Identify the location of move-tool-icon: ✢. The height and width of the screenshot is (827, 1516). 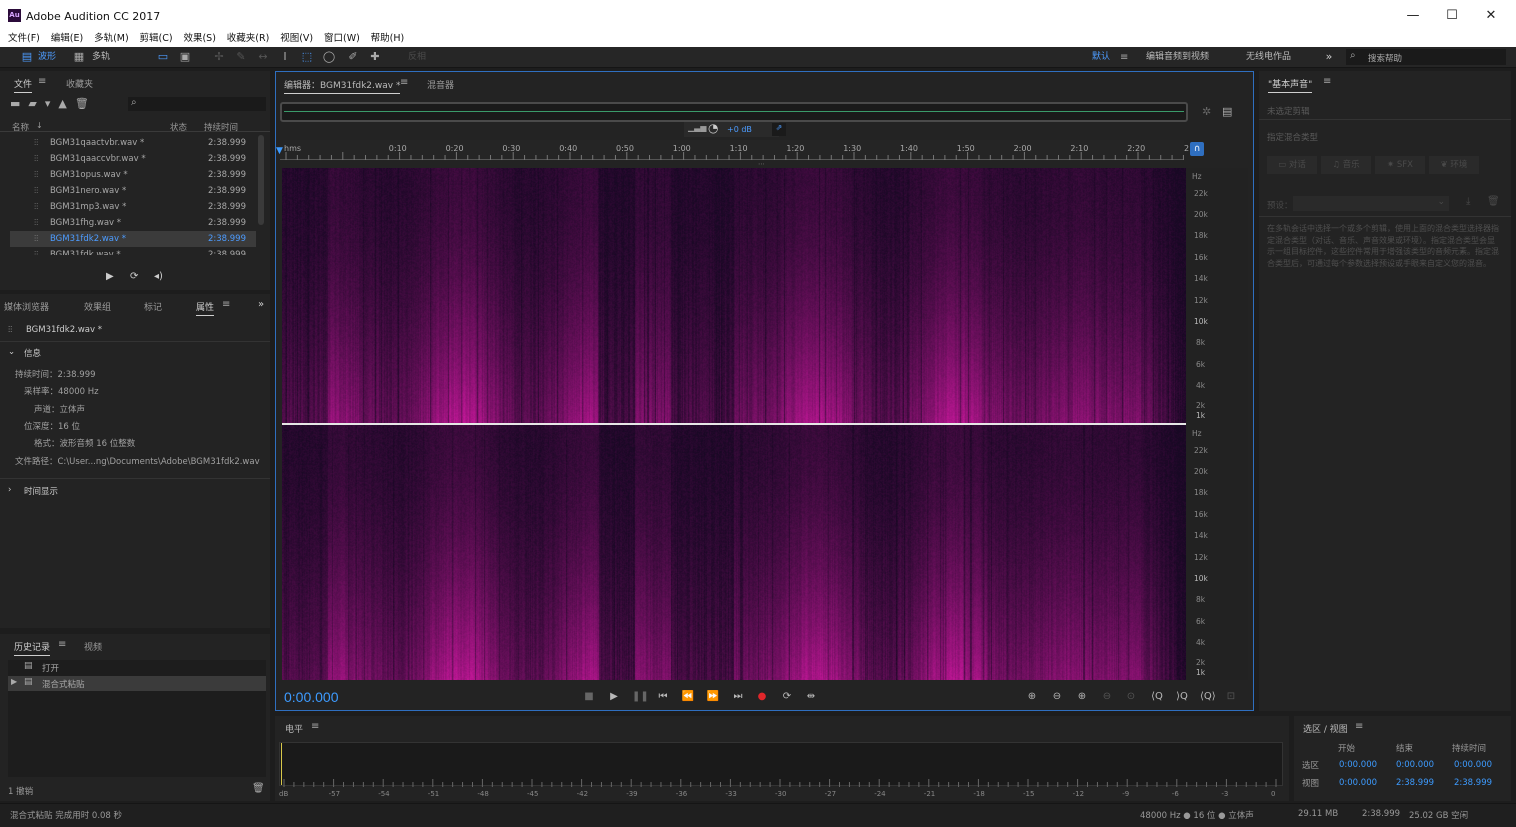
(219, 57).